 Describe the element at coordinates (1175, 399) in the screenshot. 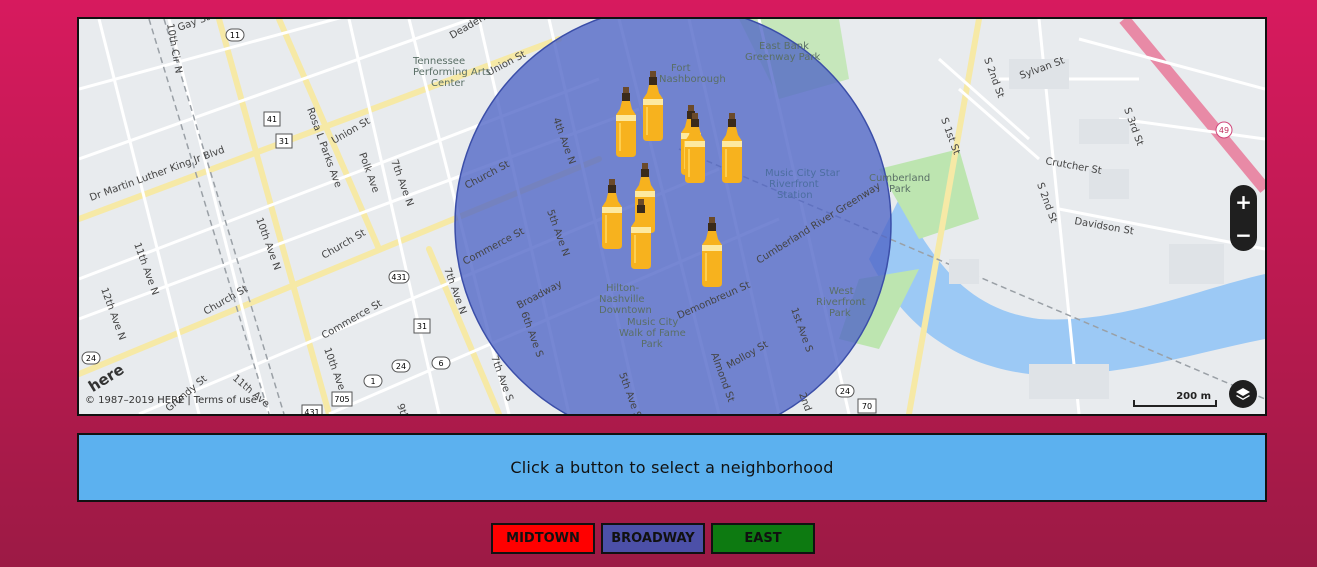

I see `scale-bar: 200 m` at that location.